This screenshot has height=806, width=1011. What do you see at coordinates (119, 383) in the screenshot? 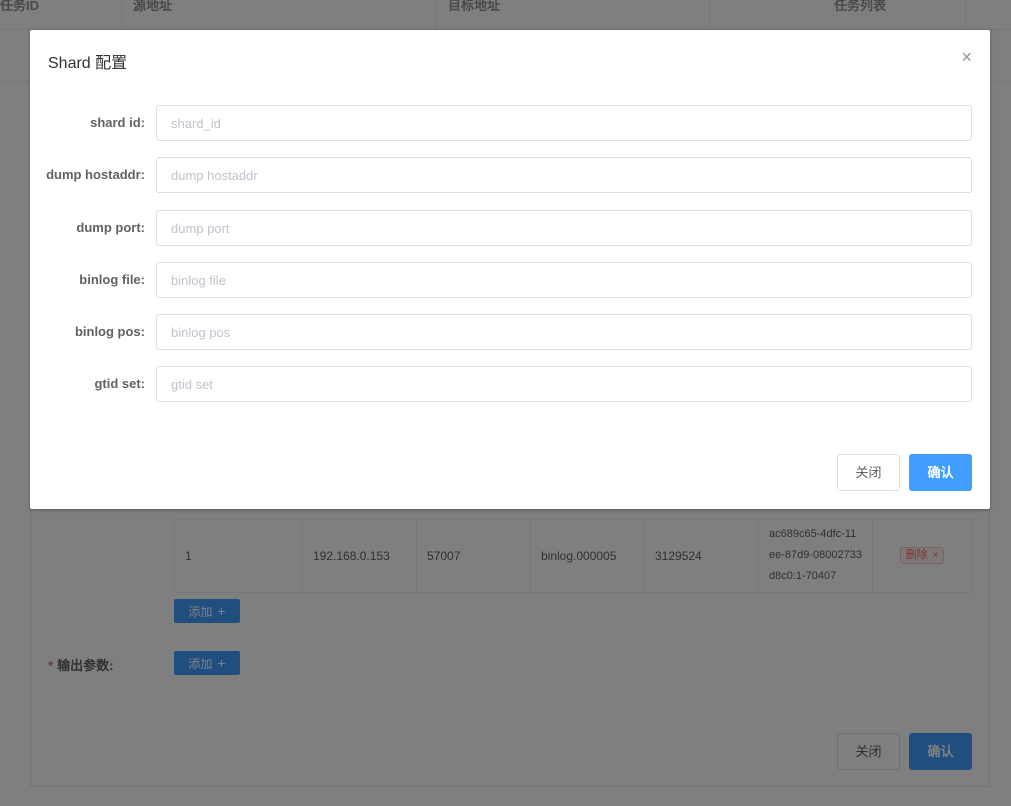
I see `gtid-set-label: gtid set:` at bounding box center [119, 383].